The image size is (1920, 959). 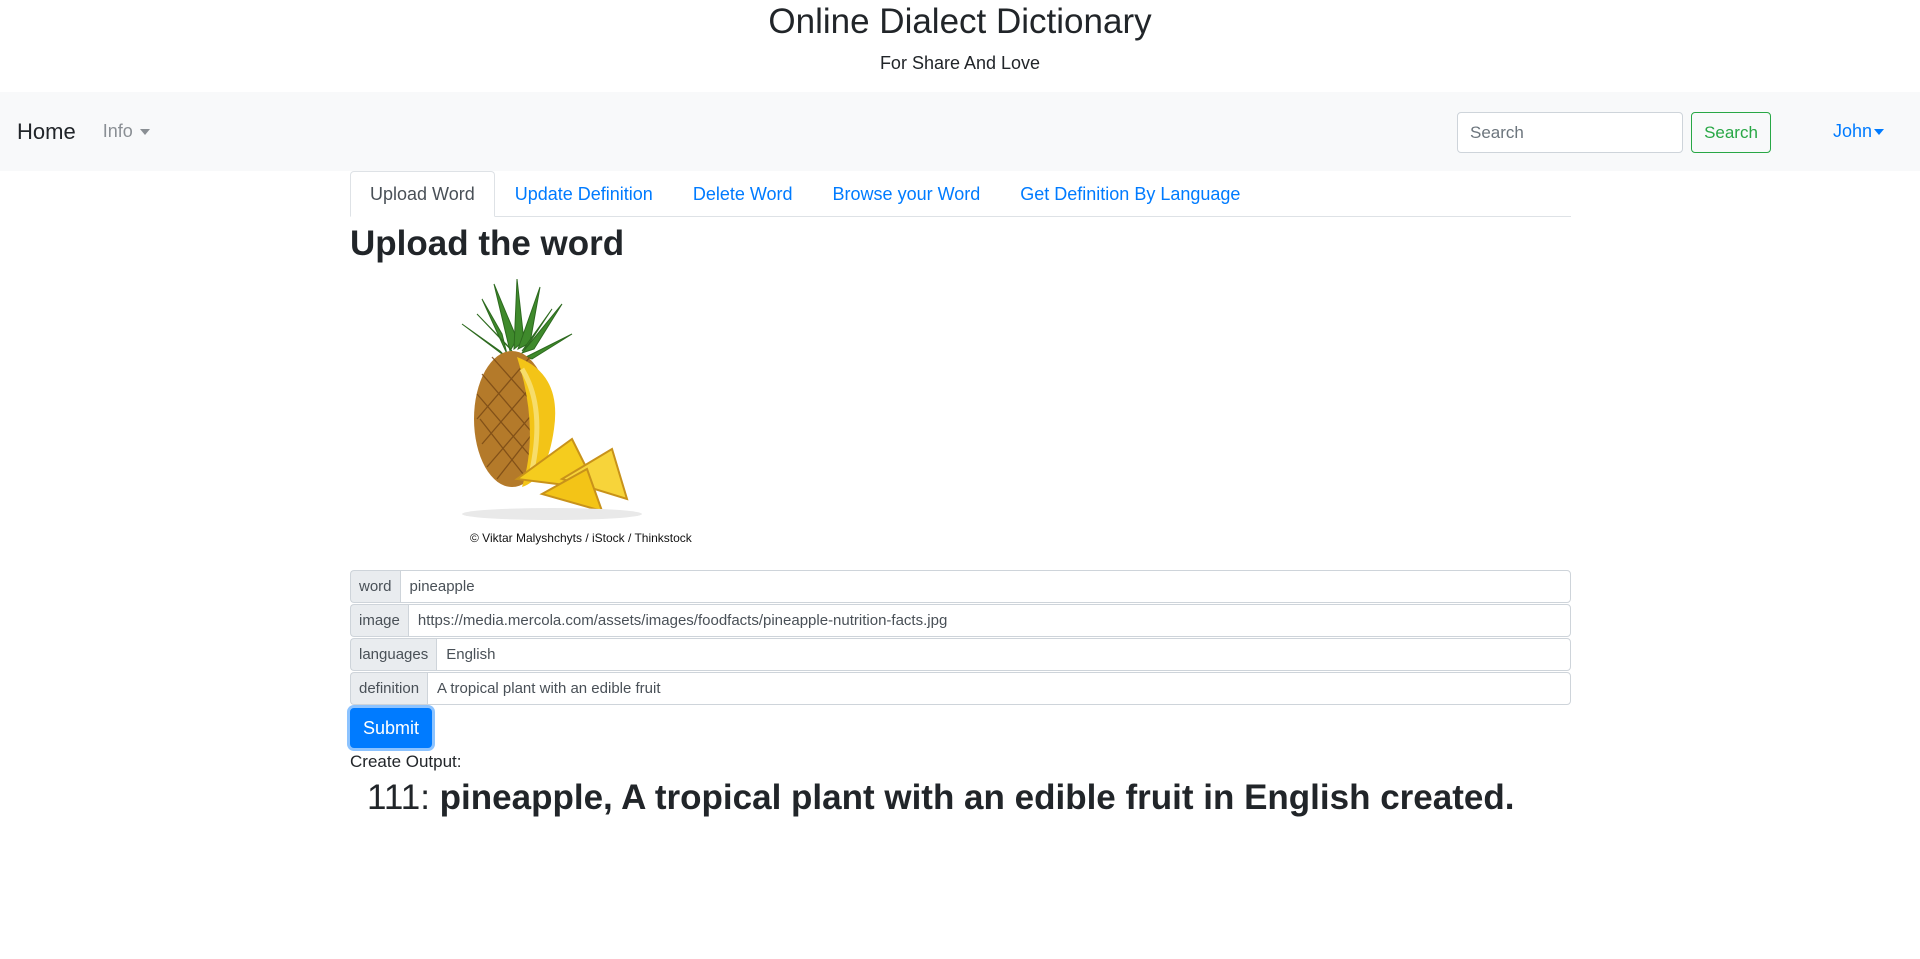 I want to click on languages-field, so click(x=1003, y=654).